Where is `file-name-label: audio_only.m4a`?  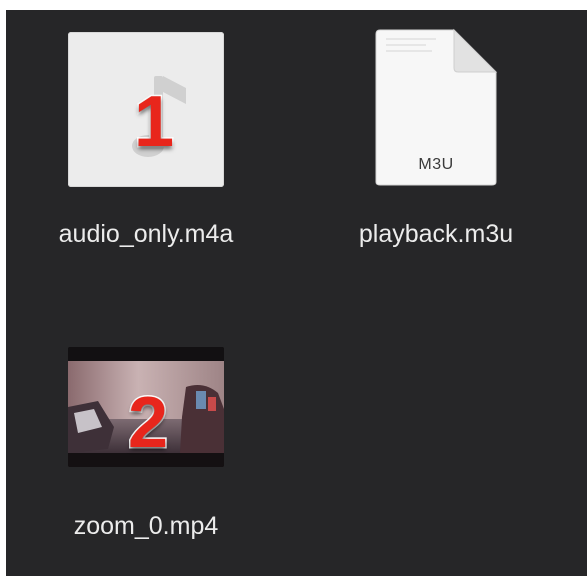 file-name-label: audio_only.m4a is located at coordinates (146, 234).